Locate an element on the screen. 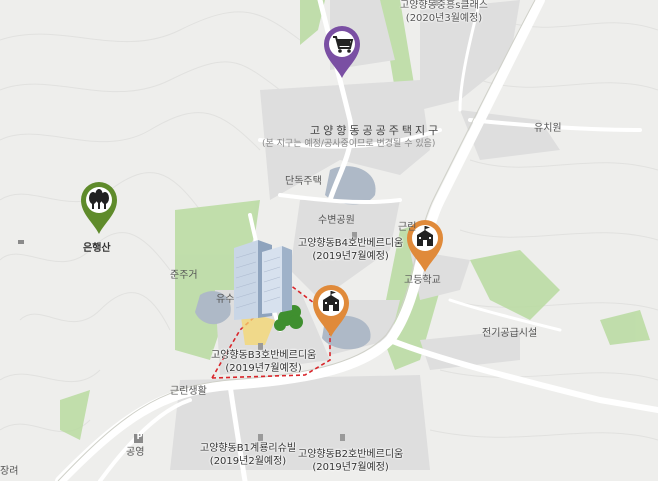  b2-name: 고양향동B2호반베르디움 is located at coordinates (351, 454).